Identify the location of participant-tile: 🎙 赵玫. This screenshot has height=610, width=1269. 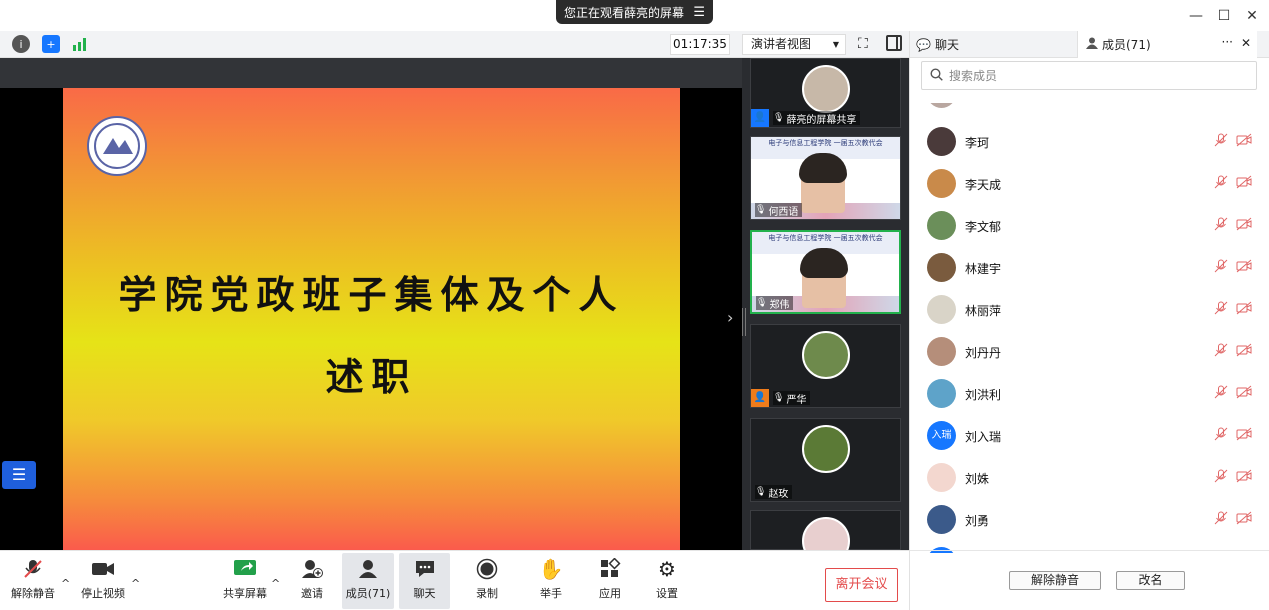
(825, 460).